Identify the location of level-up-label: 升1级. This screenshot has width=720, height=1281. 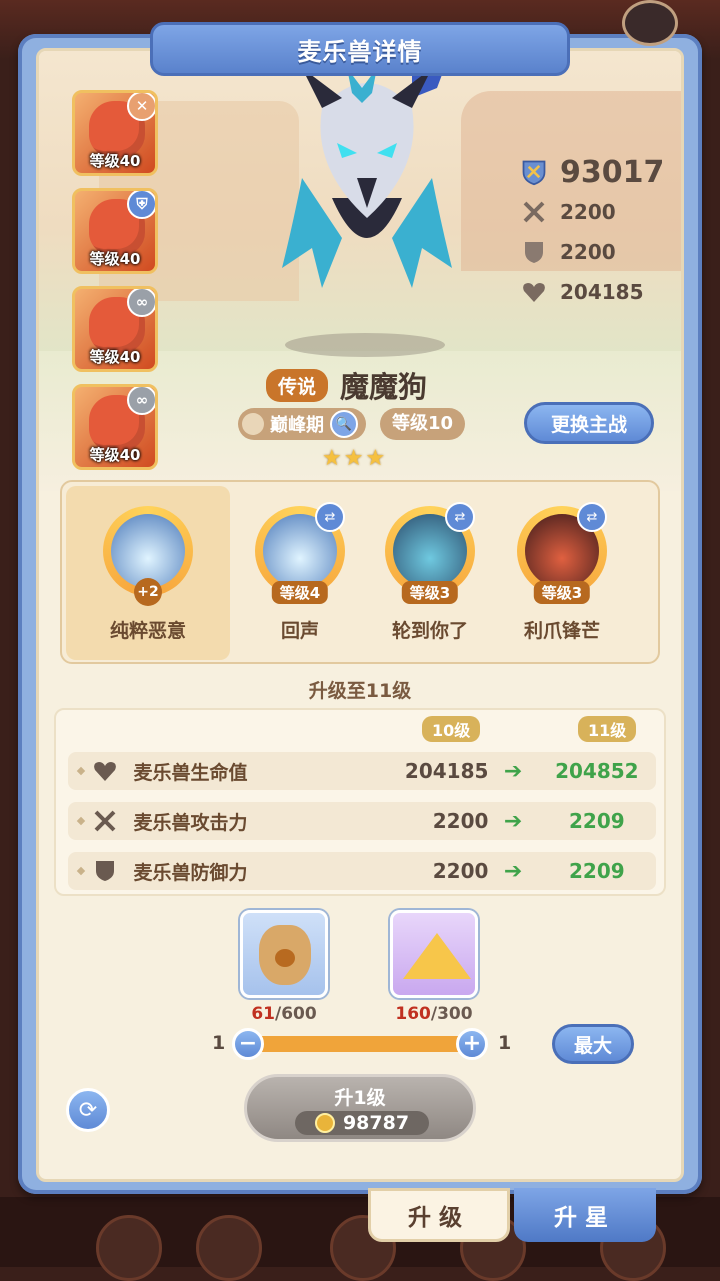
(360, 1098).